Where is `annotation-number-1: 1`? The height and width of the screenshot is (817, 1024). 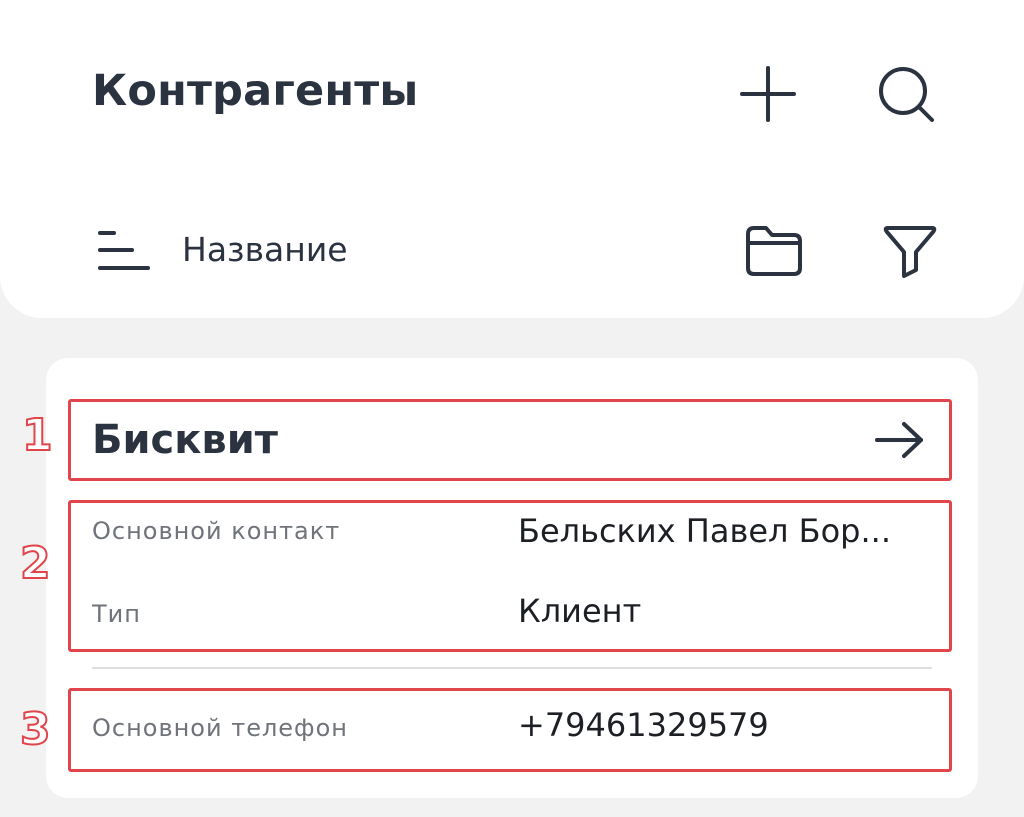
annotation-number-1: 1 is located at coordinates (37, 435).